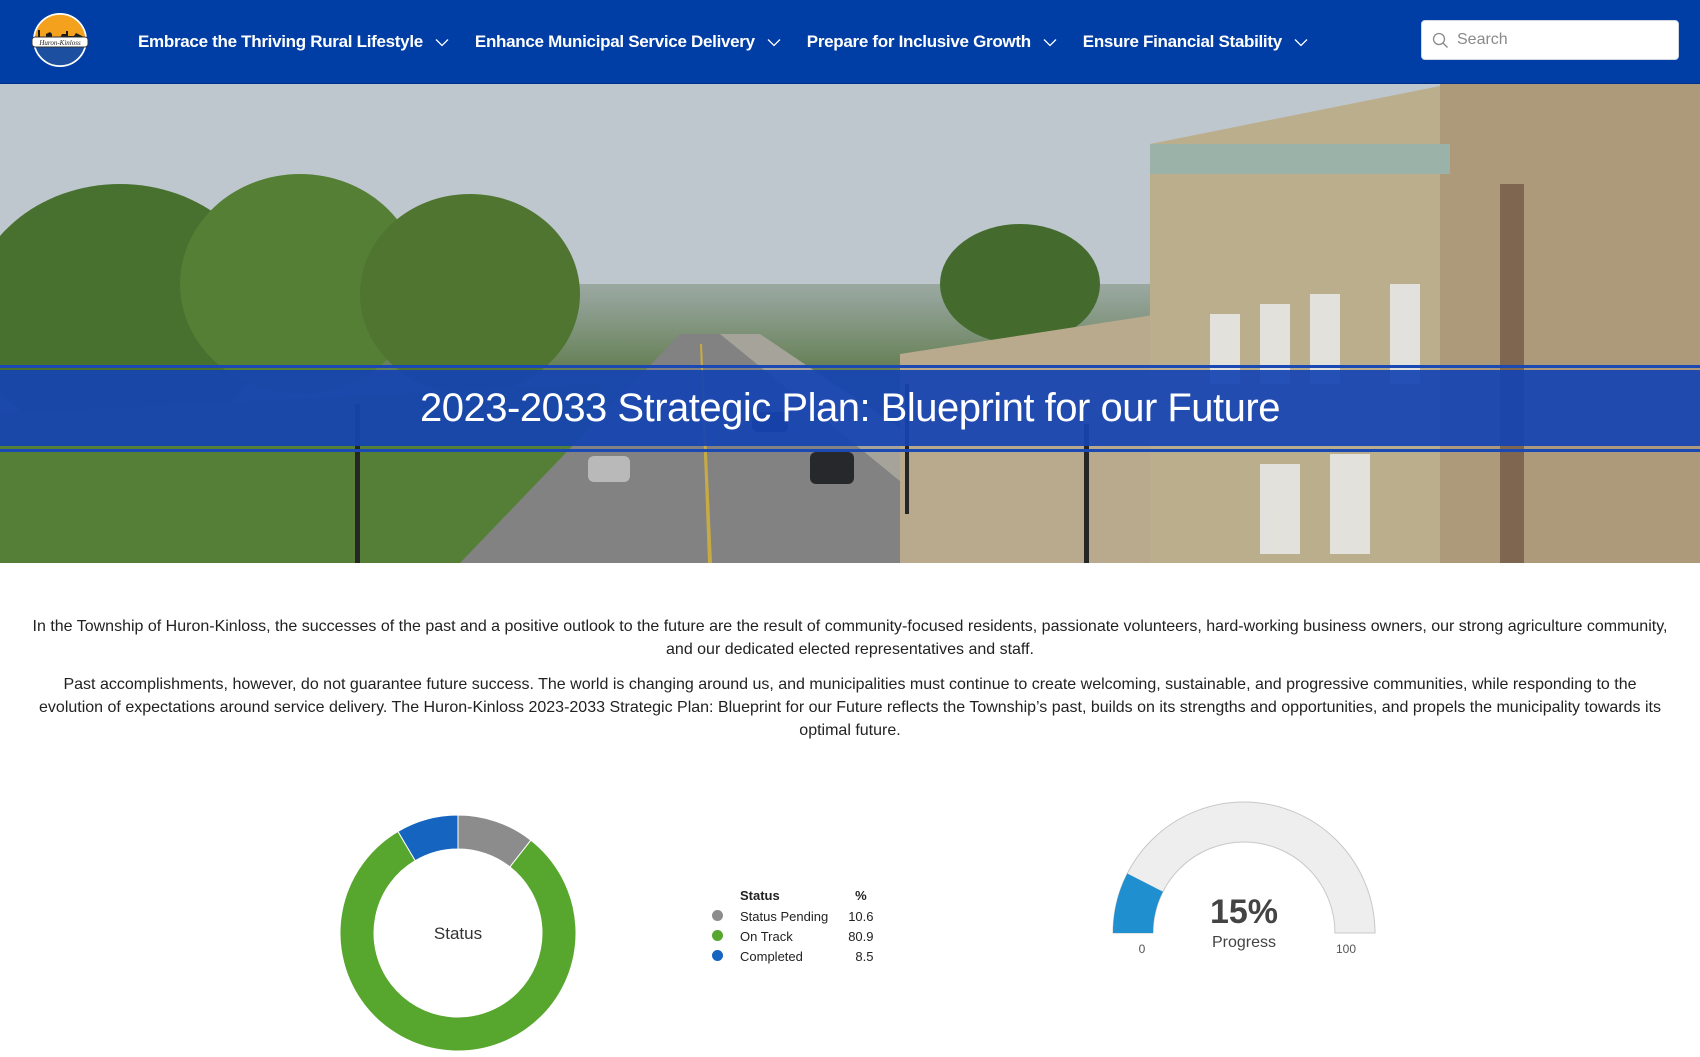  What do you see at coordinates (1142, 949) in the screenshot?
I see `gauge-min-label: 0` at bounding box center [1142, 949].